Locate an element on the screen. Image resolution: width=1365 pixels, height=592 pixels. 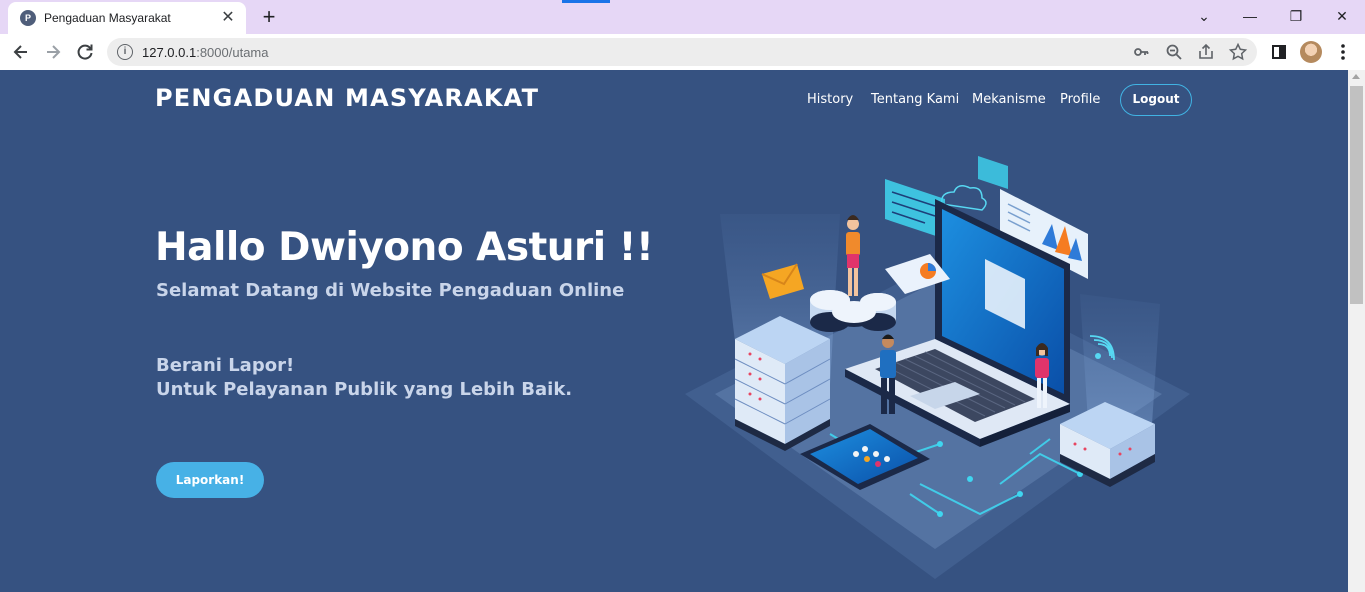
nav-mekanisme: Mekanisme is located at coordinates (1009, 99).